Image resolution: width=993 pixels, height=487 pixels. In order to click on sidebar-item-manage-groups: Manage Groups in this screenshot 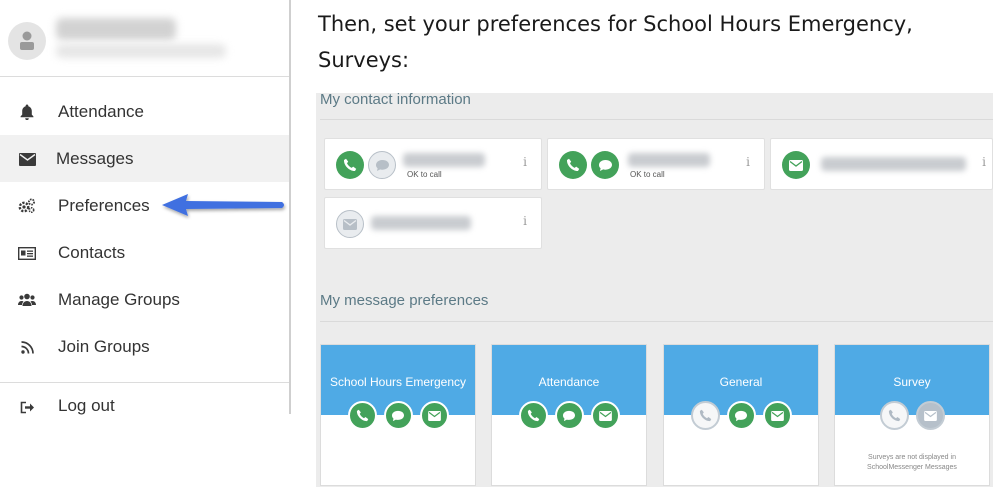, I will do `click(144, 299)`.